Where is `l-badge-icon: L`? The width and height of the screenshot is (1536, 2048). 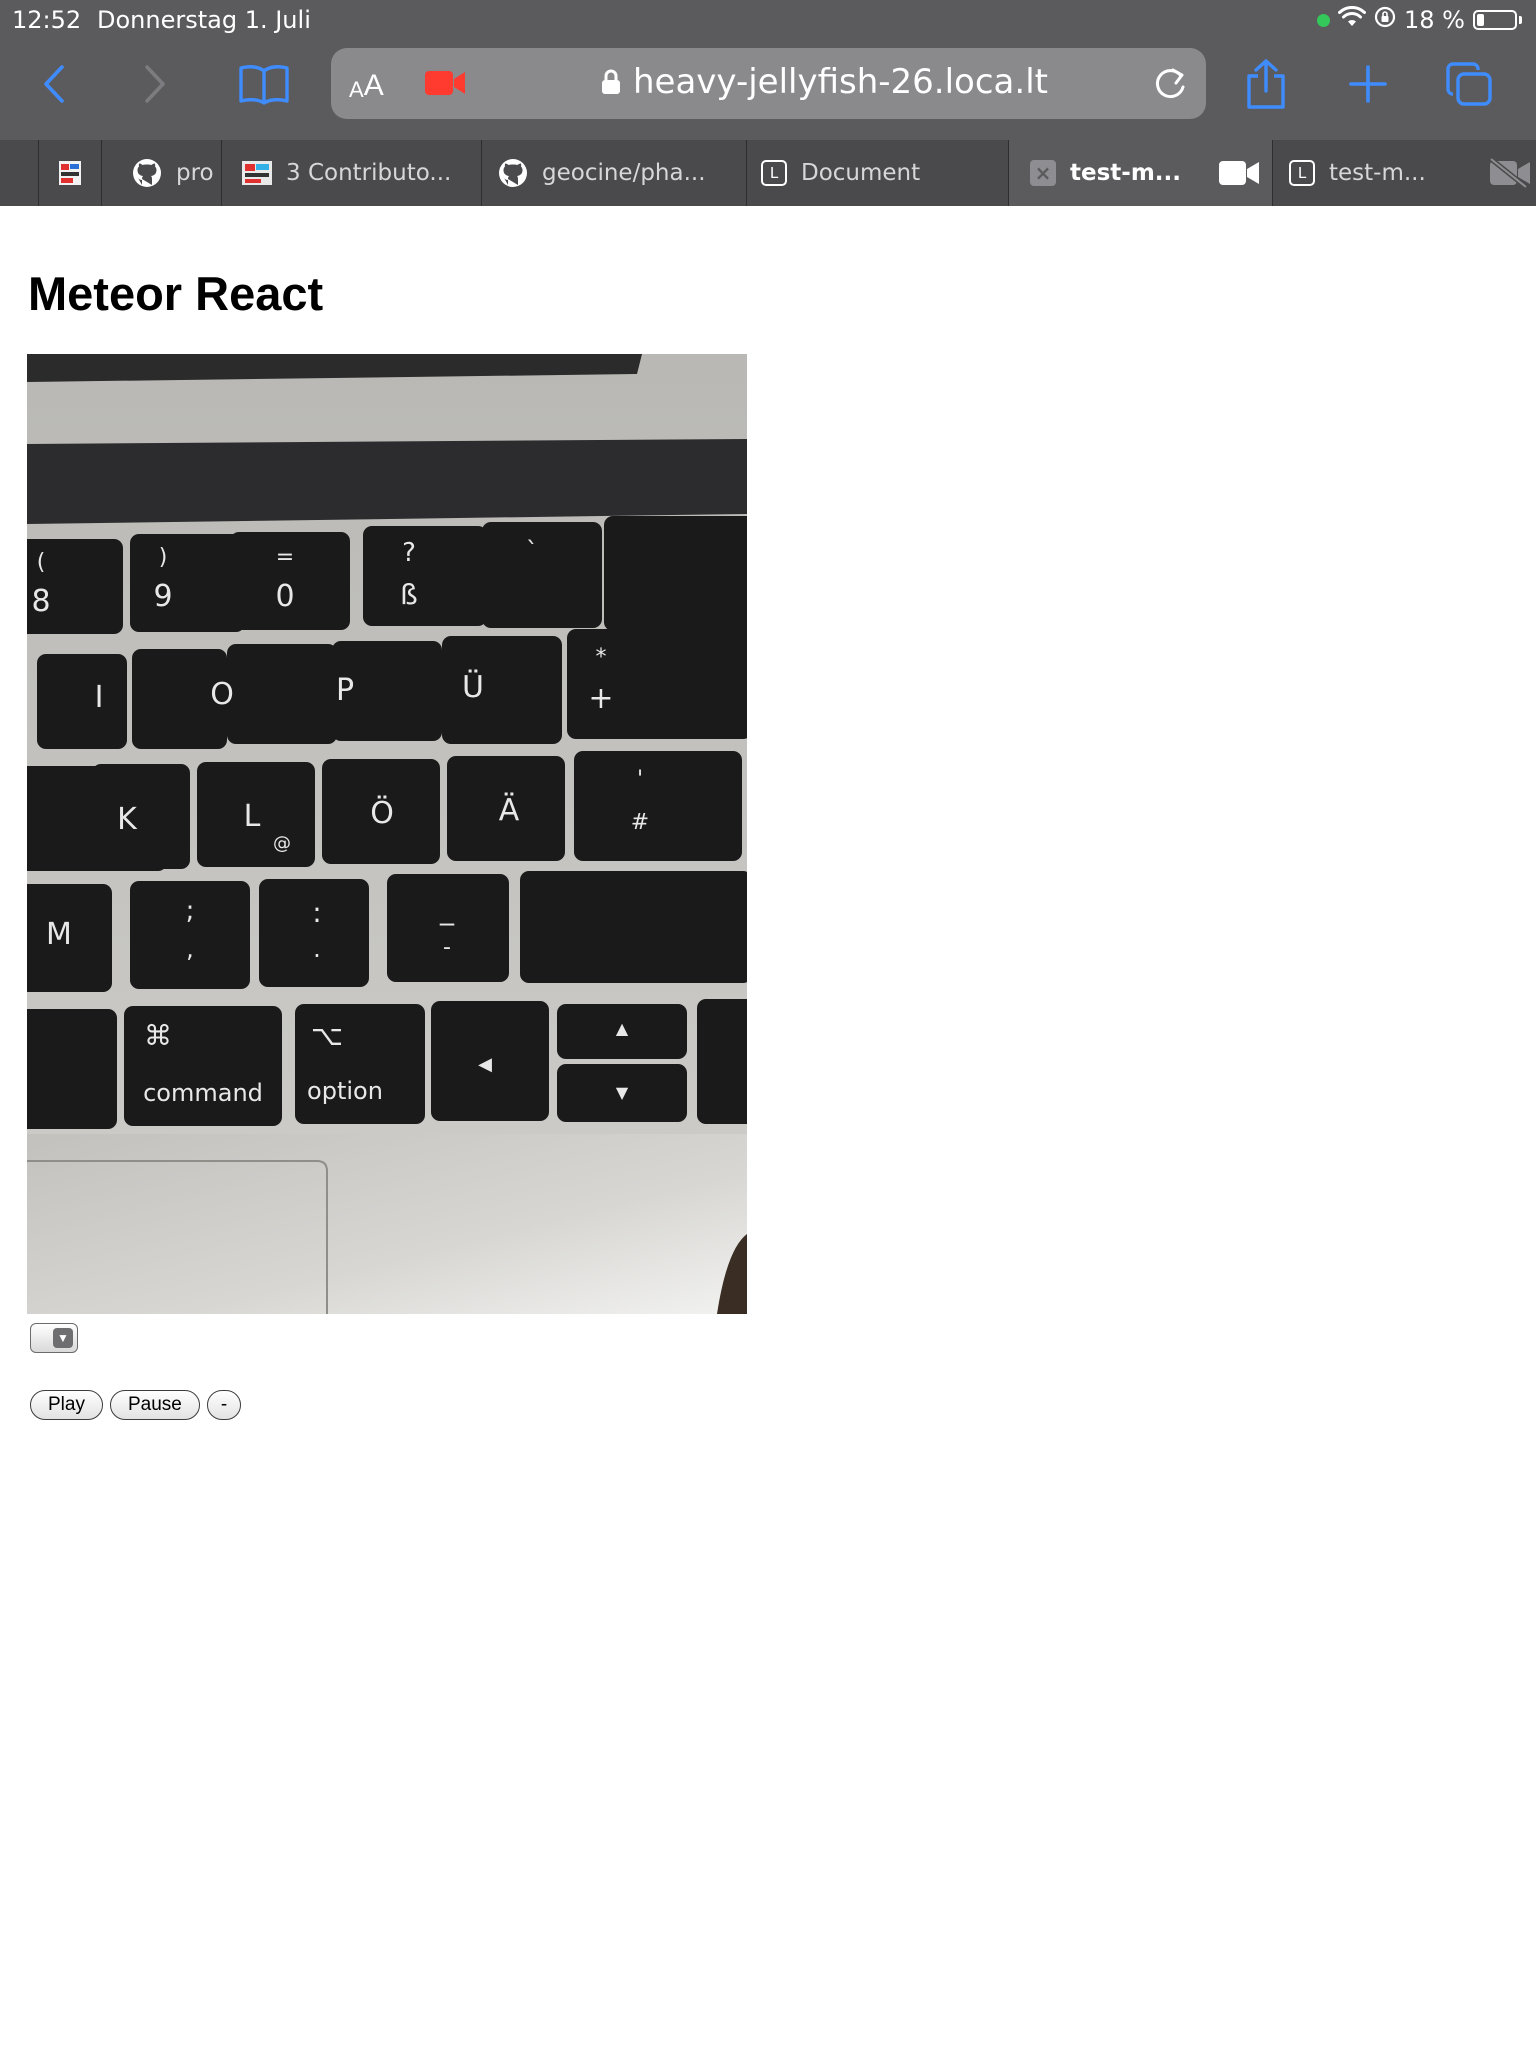
l-badge-icon: L is located at coordinates (1302, 173).